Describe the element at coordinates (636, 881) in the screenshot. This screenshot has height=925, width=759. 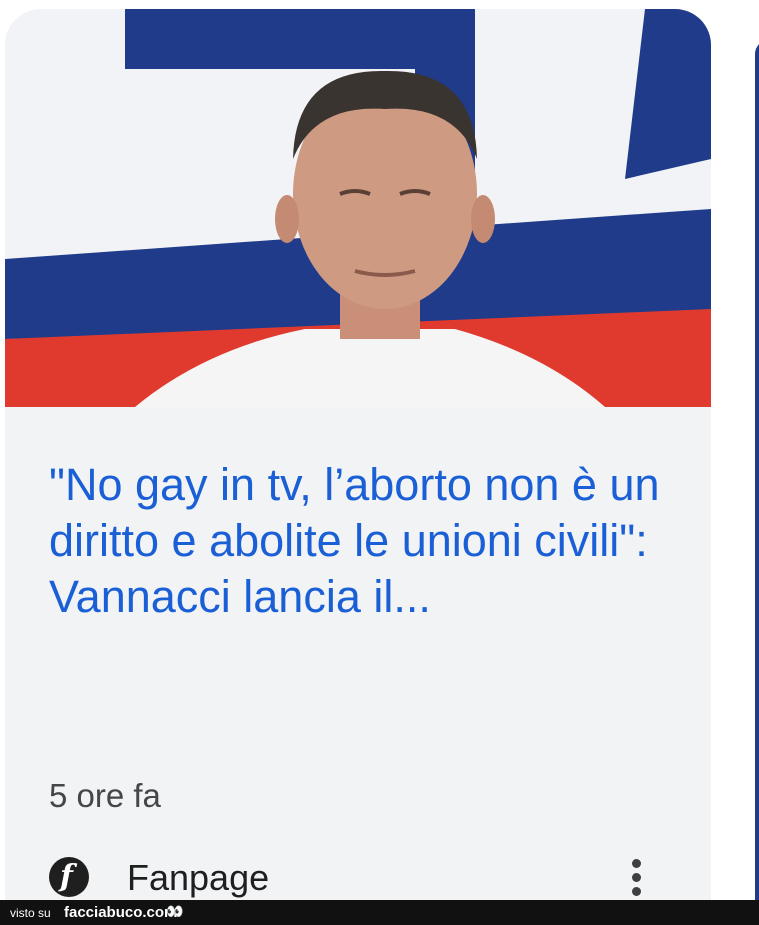
I see `more-vert-icon` at that location.